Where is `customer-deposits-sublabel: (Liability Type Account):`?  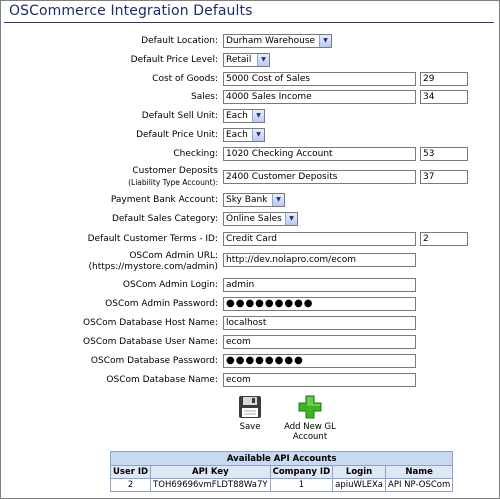
customer-deposits-sublabel: (Liability Type Account): is located at coordinates (173, 182).